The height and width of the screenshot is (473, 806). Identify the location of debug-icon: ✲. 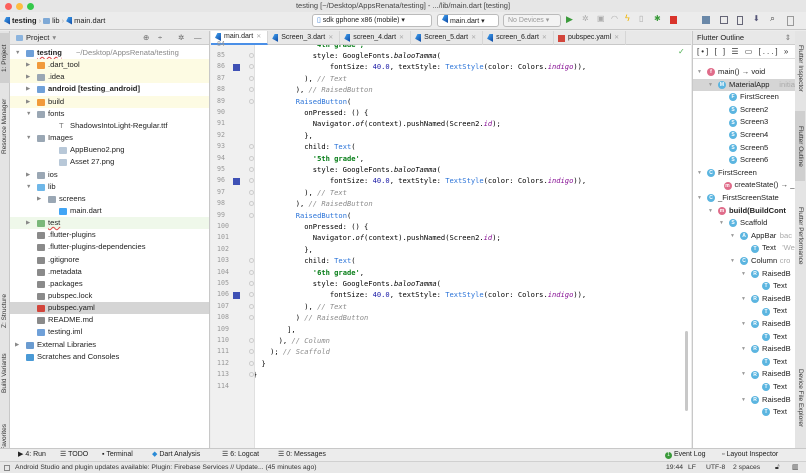
(586, 18).